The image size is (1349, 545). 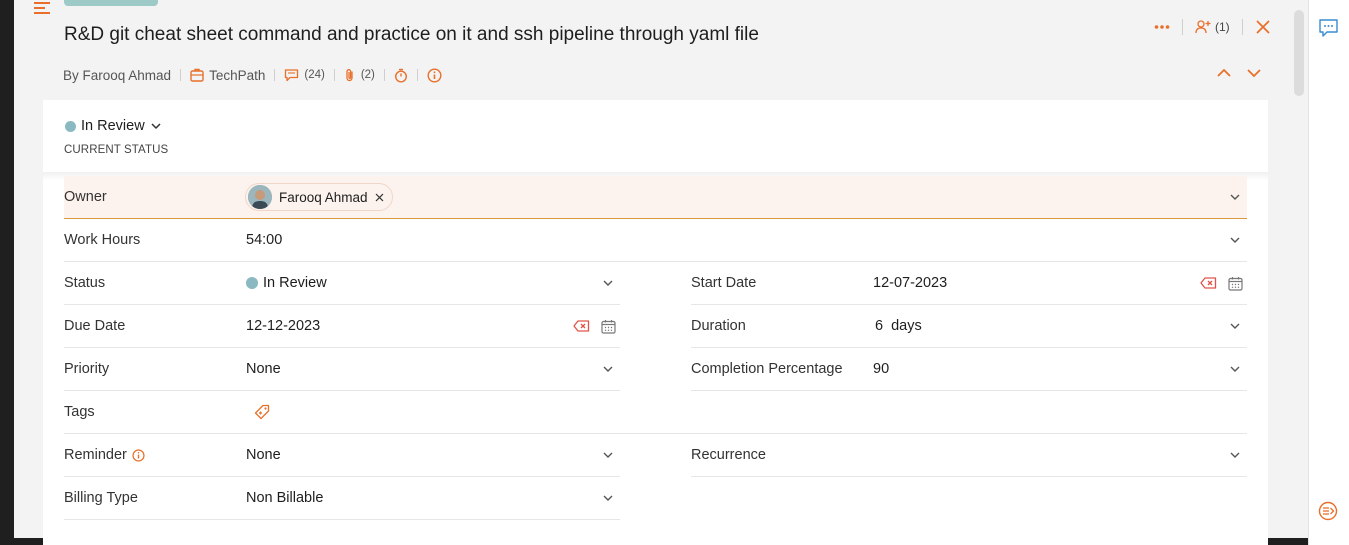 What do you see at coordinates (1203, 27) in the screenshot?
I see `follower-icon` at bounding box center [1203, 27].